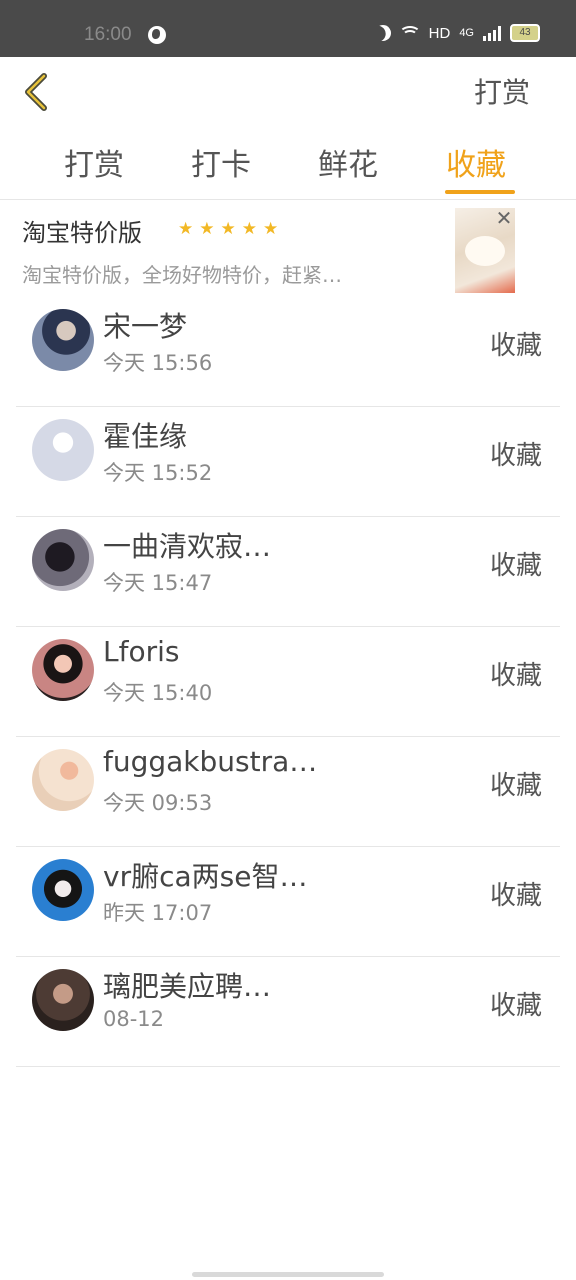 Image resolution: width=576 pixels, height=1280 pixels. Describe the element at coordinates (145, 326) in the screenshot. I see `user-name: 宋一梦` at that location.